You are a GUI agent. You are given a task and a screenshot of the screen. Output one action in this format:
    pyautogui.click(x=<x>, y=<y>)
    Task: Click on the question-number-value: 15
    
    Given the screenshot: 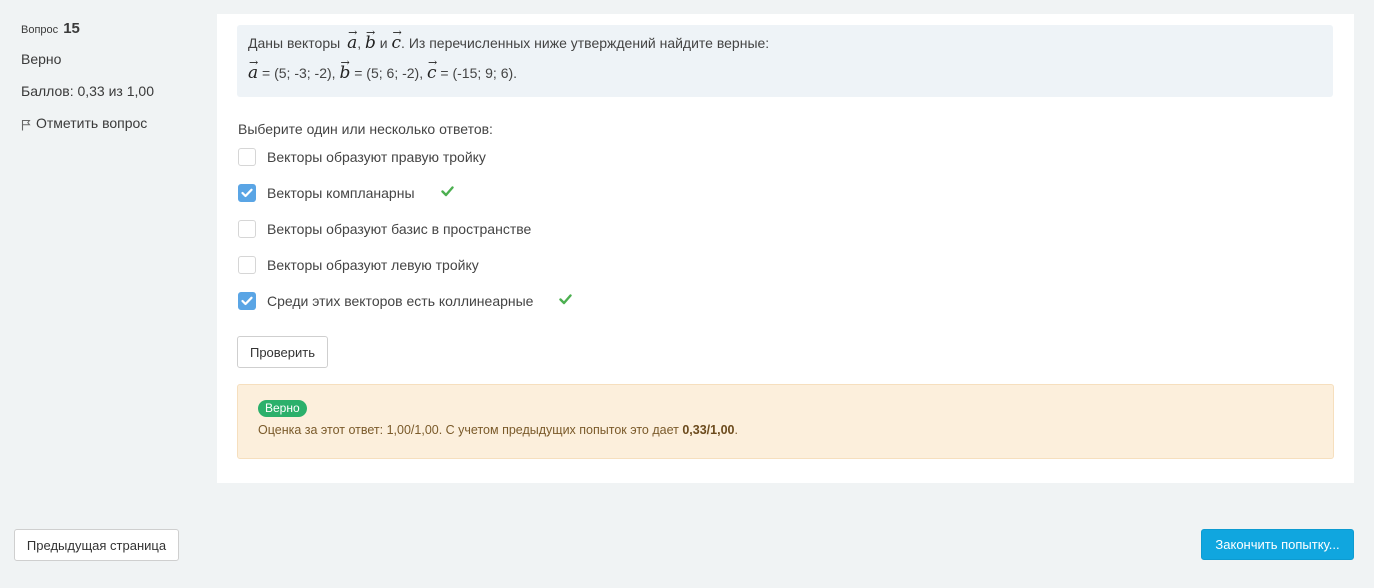 What is the action you would take?
    pyautogui.click(x=71, y=28)
    